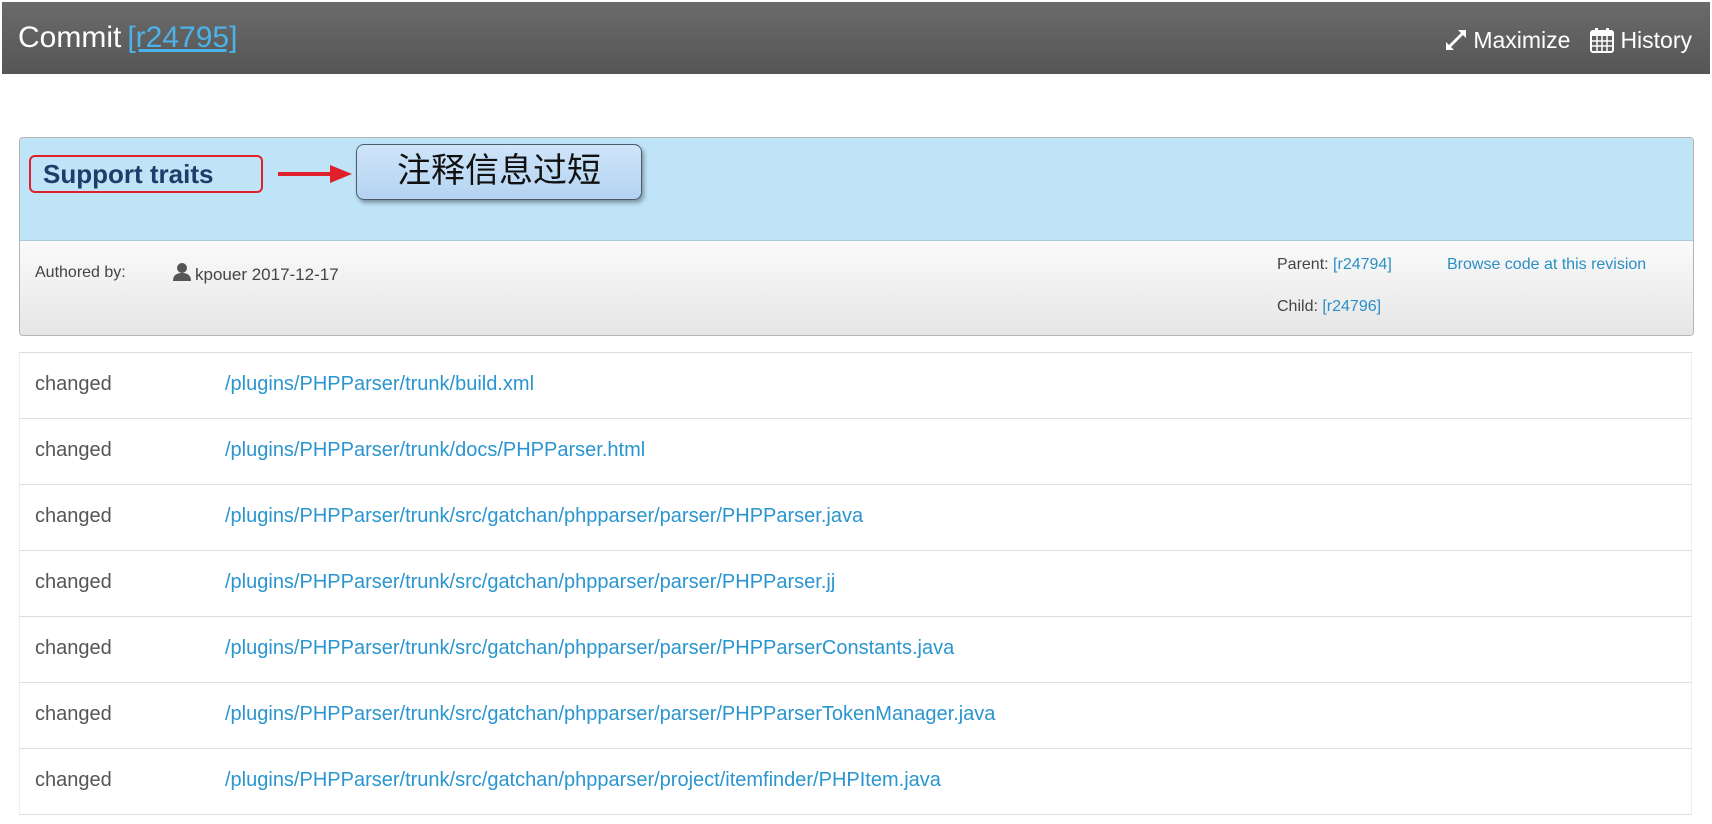  I want to click on page-title: Commit [r24795], so click(127, 38).